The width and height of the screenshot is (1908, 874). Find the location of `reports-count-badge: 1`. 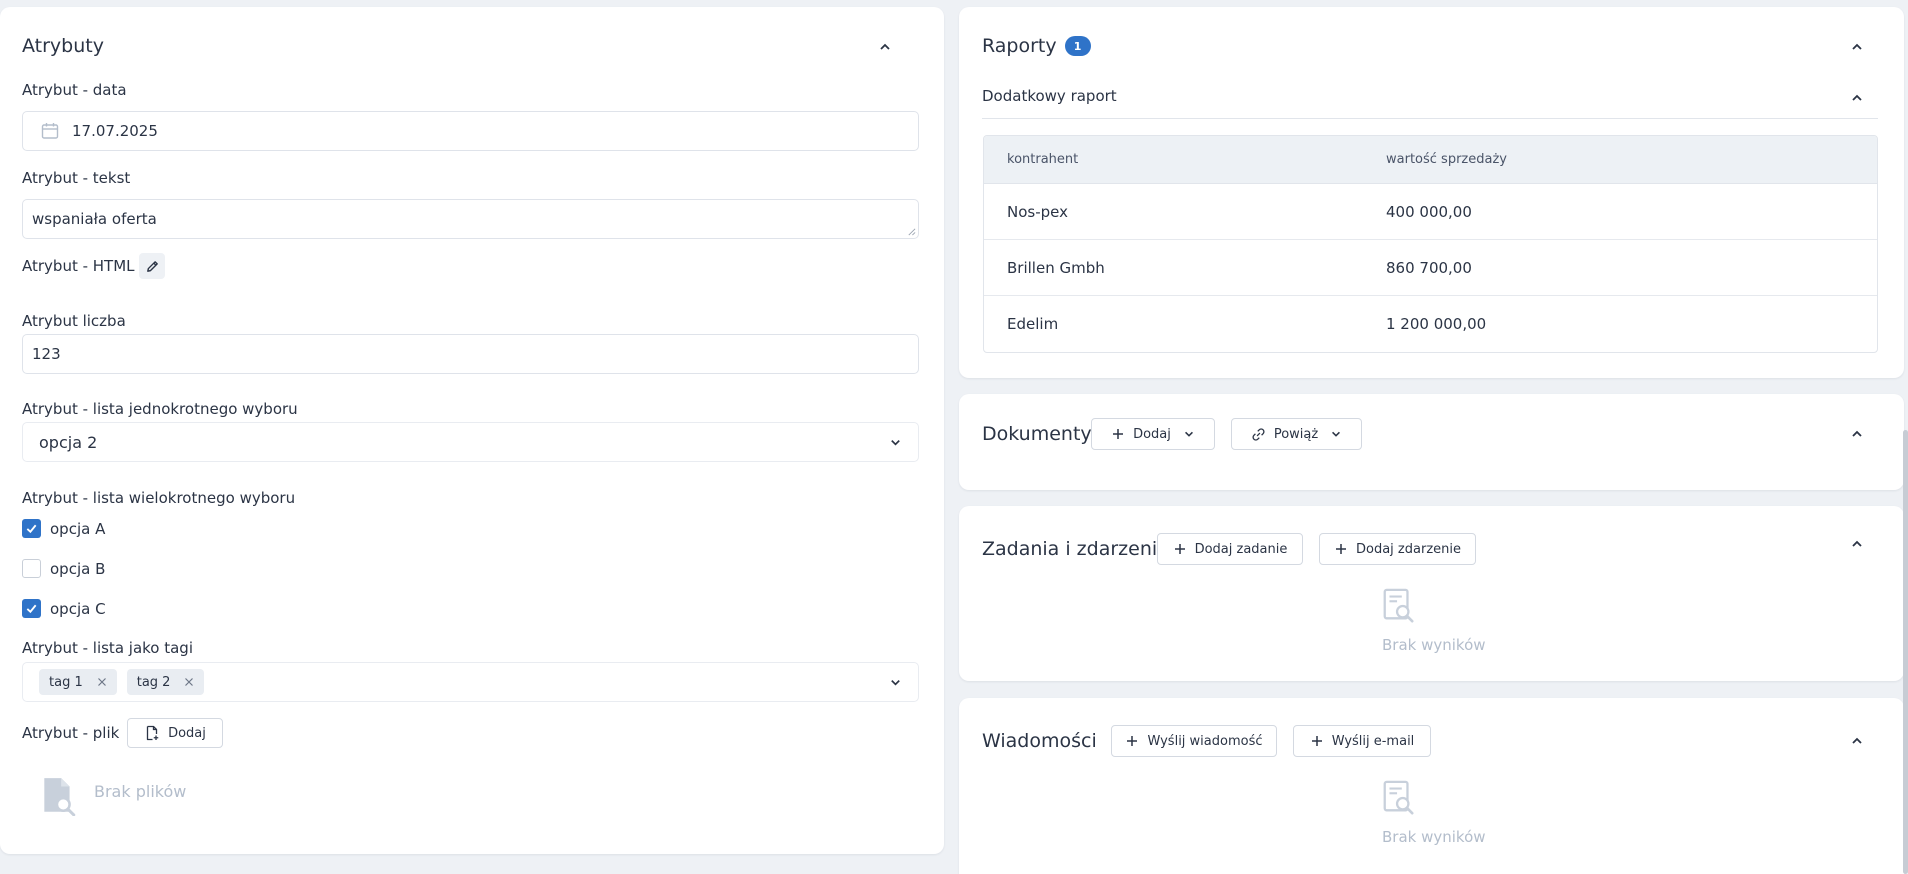

reports-count-badge: 1 is located at coordinates (1077, 46).